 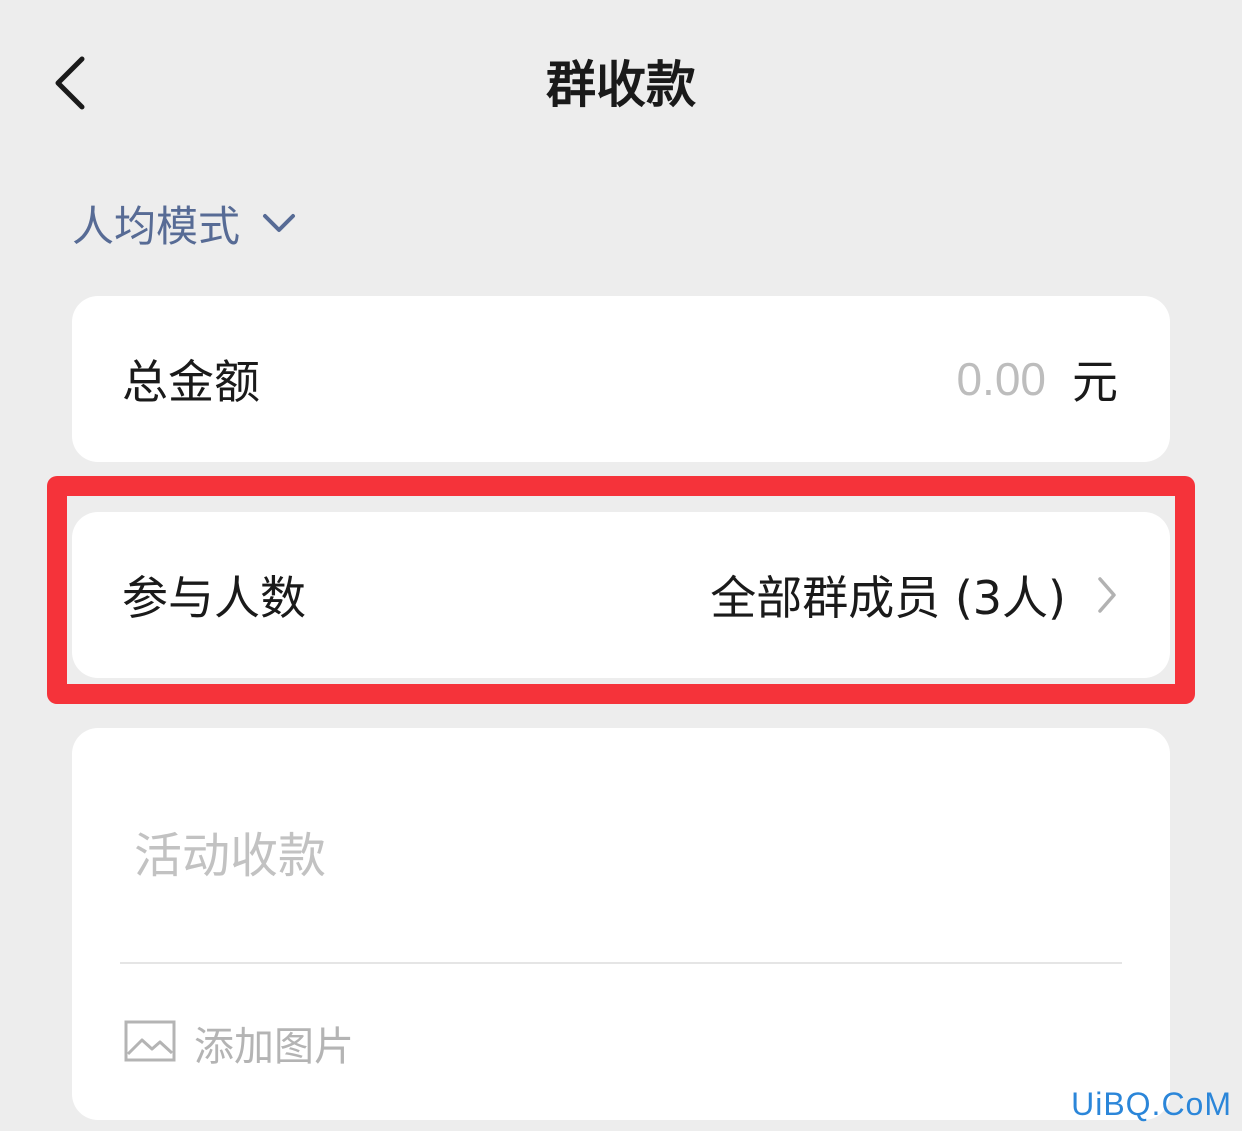 I want to click on total-amount-card: 总金额 0.00 元, so click(x=621, y=379).